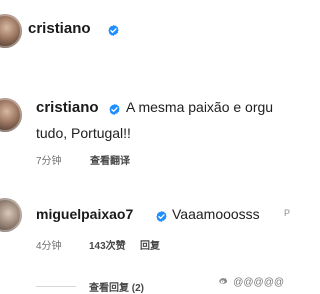 Image resolution: width=320 pixels, height=294 pixels. What do you see at coordinates (49, 246) in the screenshot?
I see `comment-time: 4分钟` at bounding box center [49, 246].